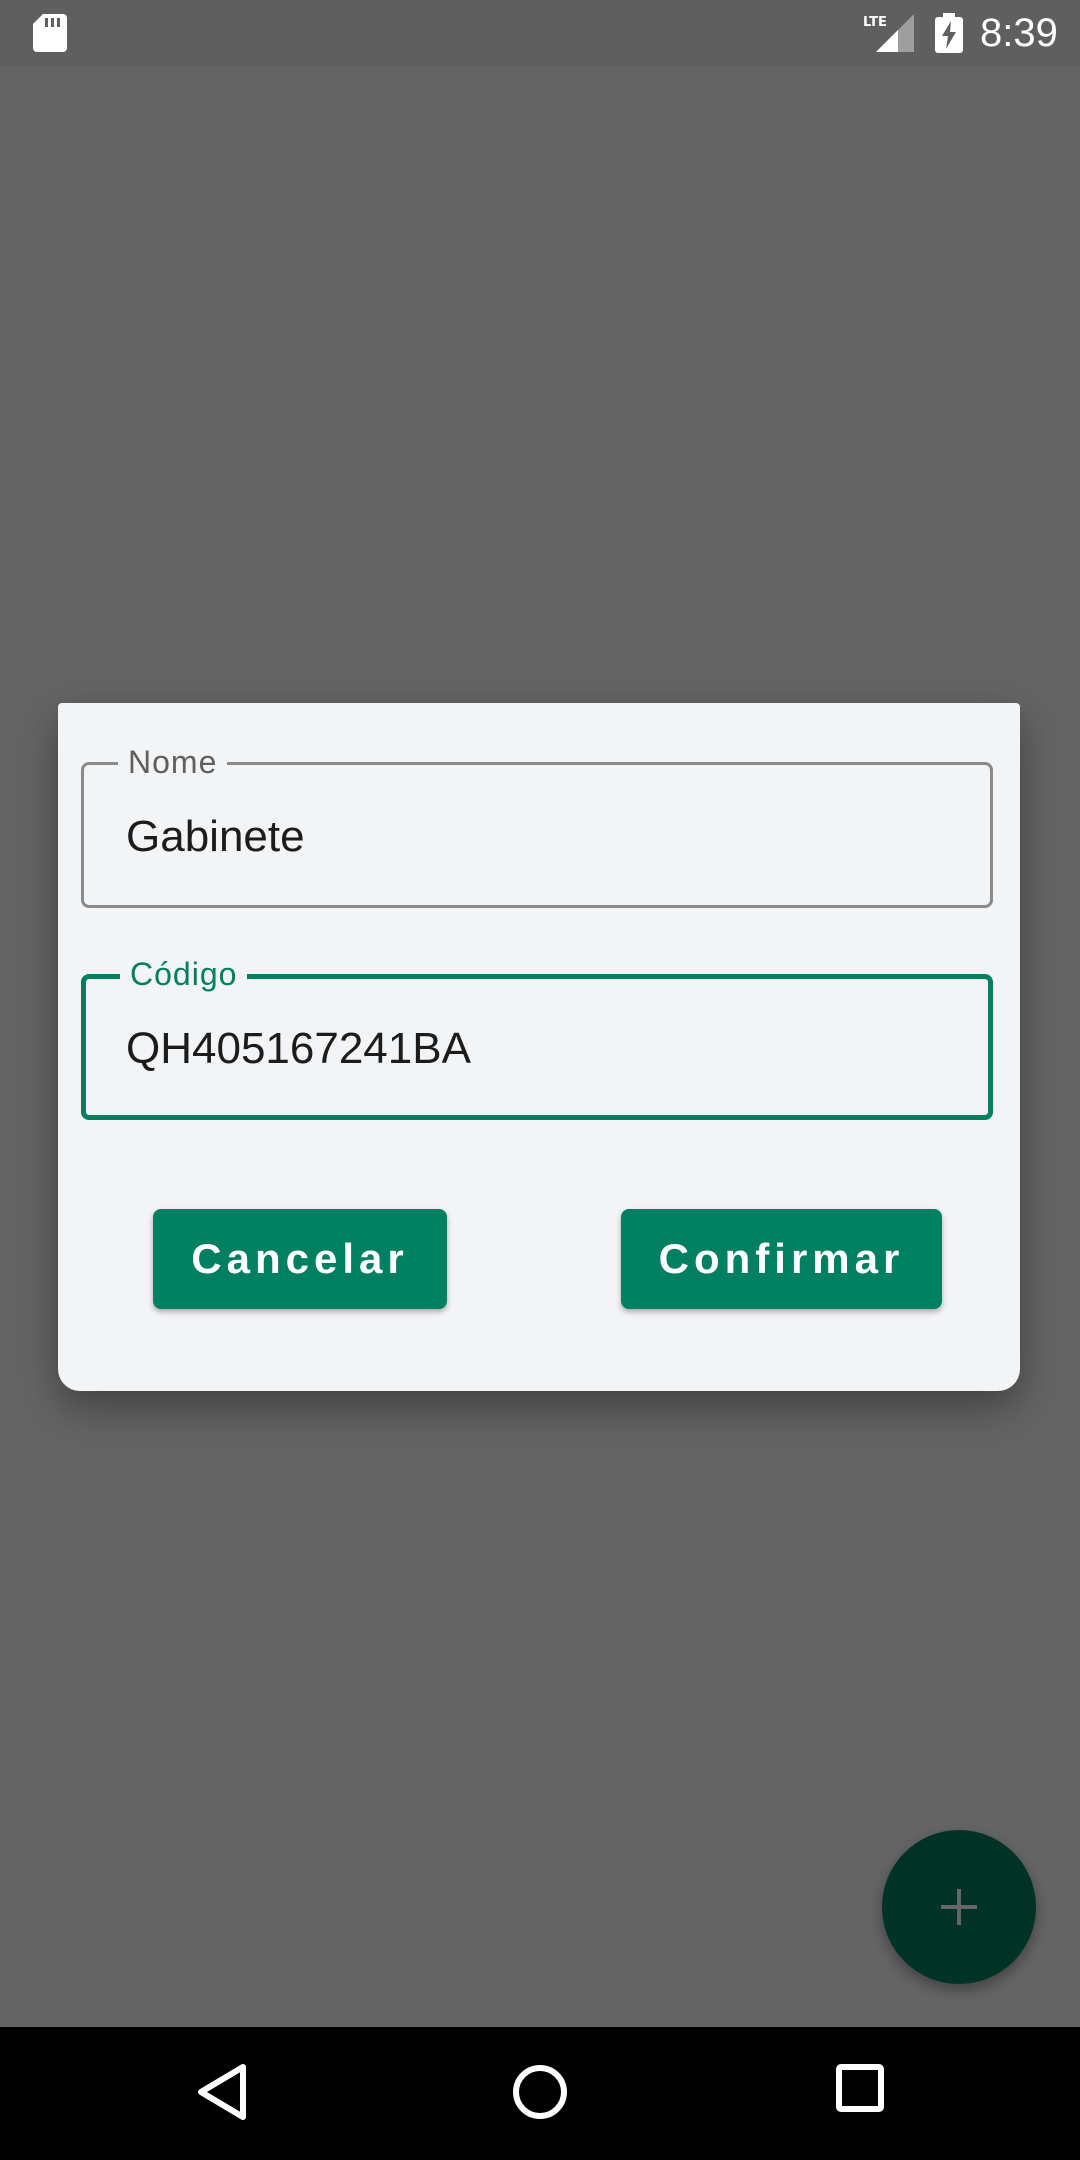 The image size is (1080, 2160). I want to click on lte-signal-icon: LTE, so click(888, 33).